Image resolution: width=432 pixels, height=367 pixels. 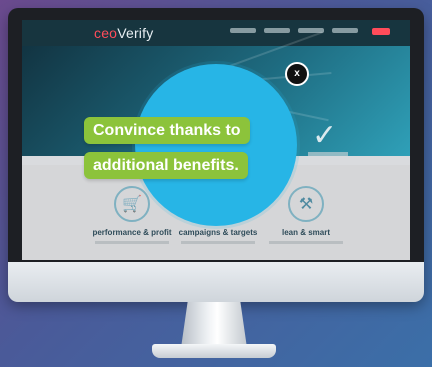 What do you see at coordinates (381, 31) in the screenshot?
I see `nav-cta-button` at bounding box center [381, 31].